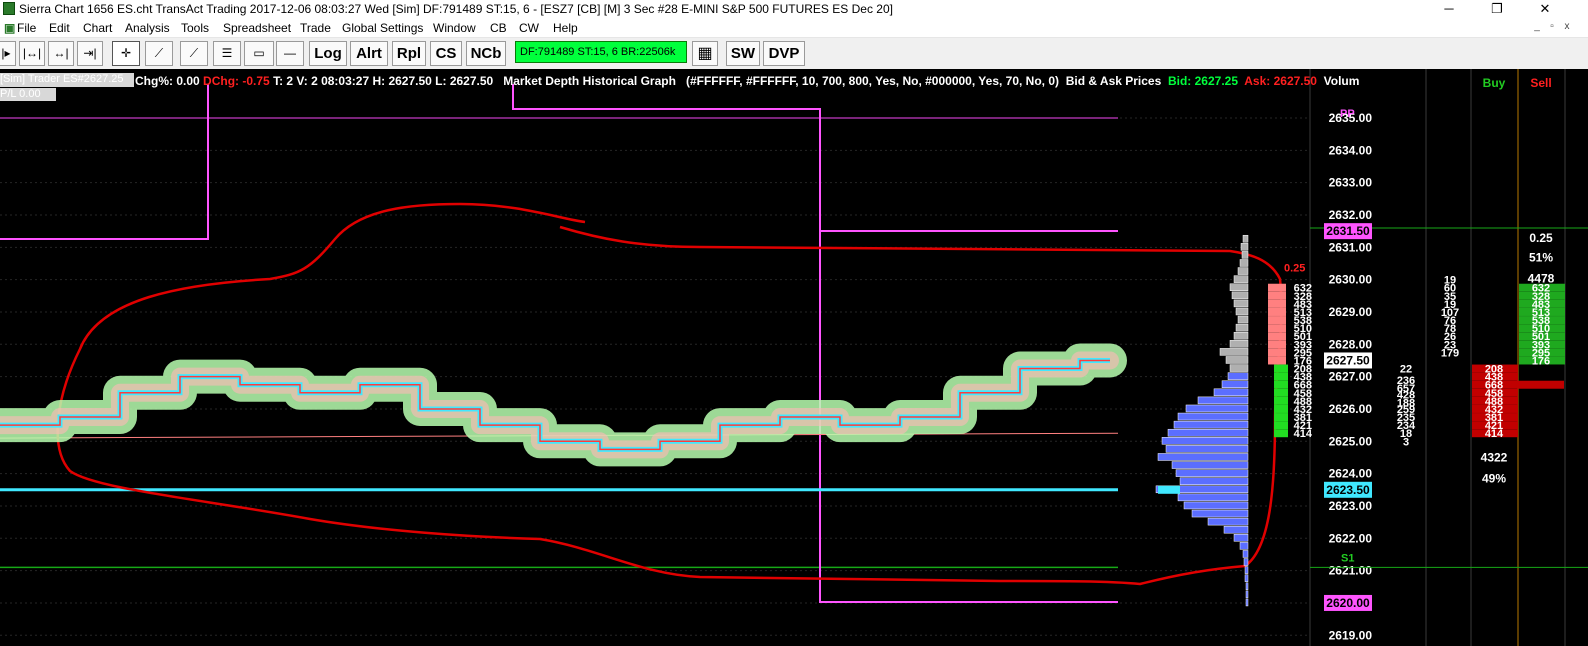 Image resolution: width=1588 pixels, height=646 pixels. Describe the element at coordinates (369, 53) in the screenshot. I see `alert-button: Alrt` at that location.